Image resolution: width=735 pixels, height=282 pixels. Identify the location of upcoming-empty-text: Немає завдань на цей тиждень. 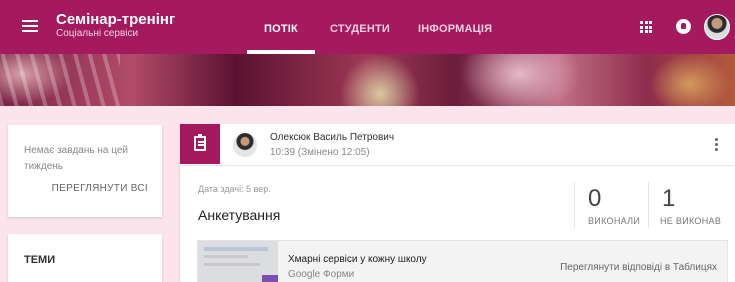
(76, 158).